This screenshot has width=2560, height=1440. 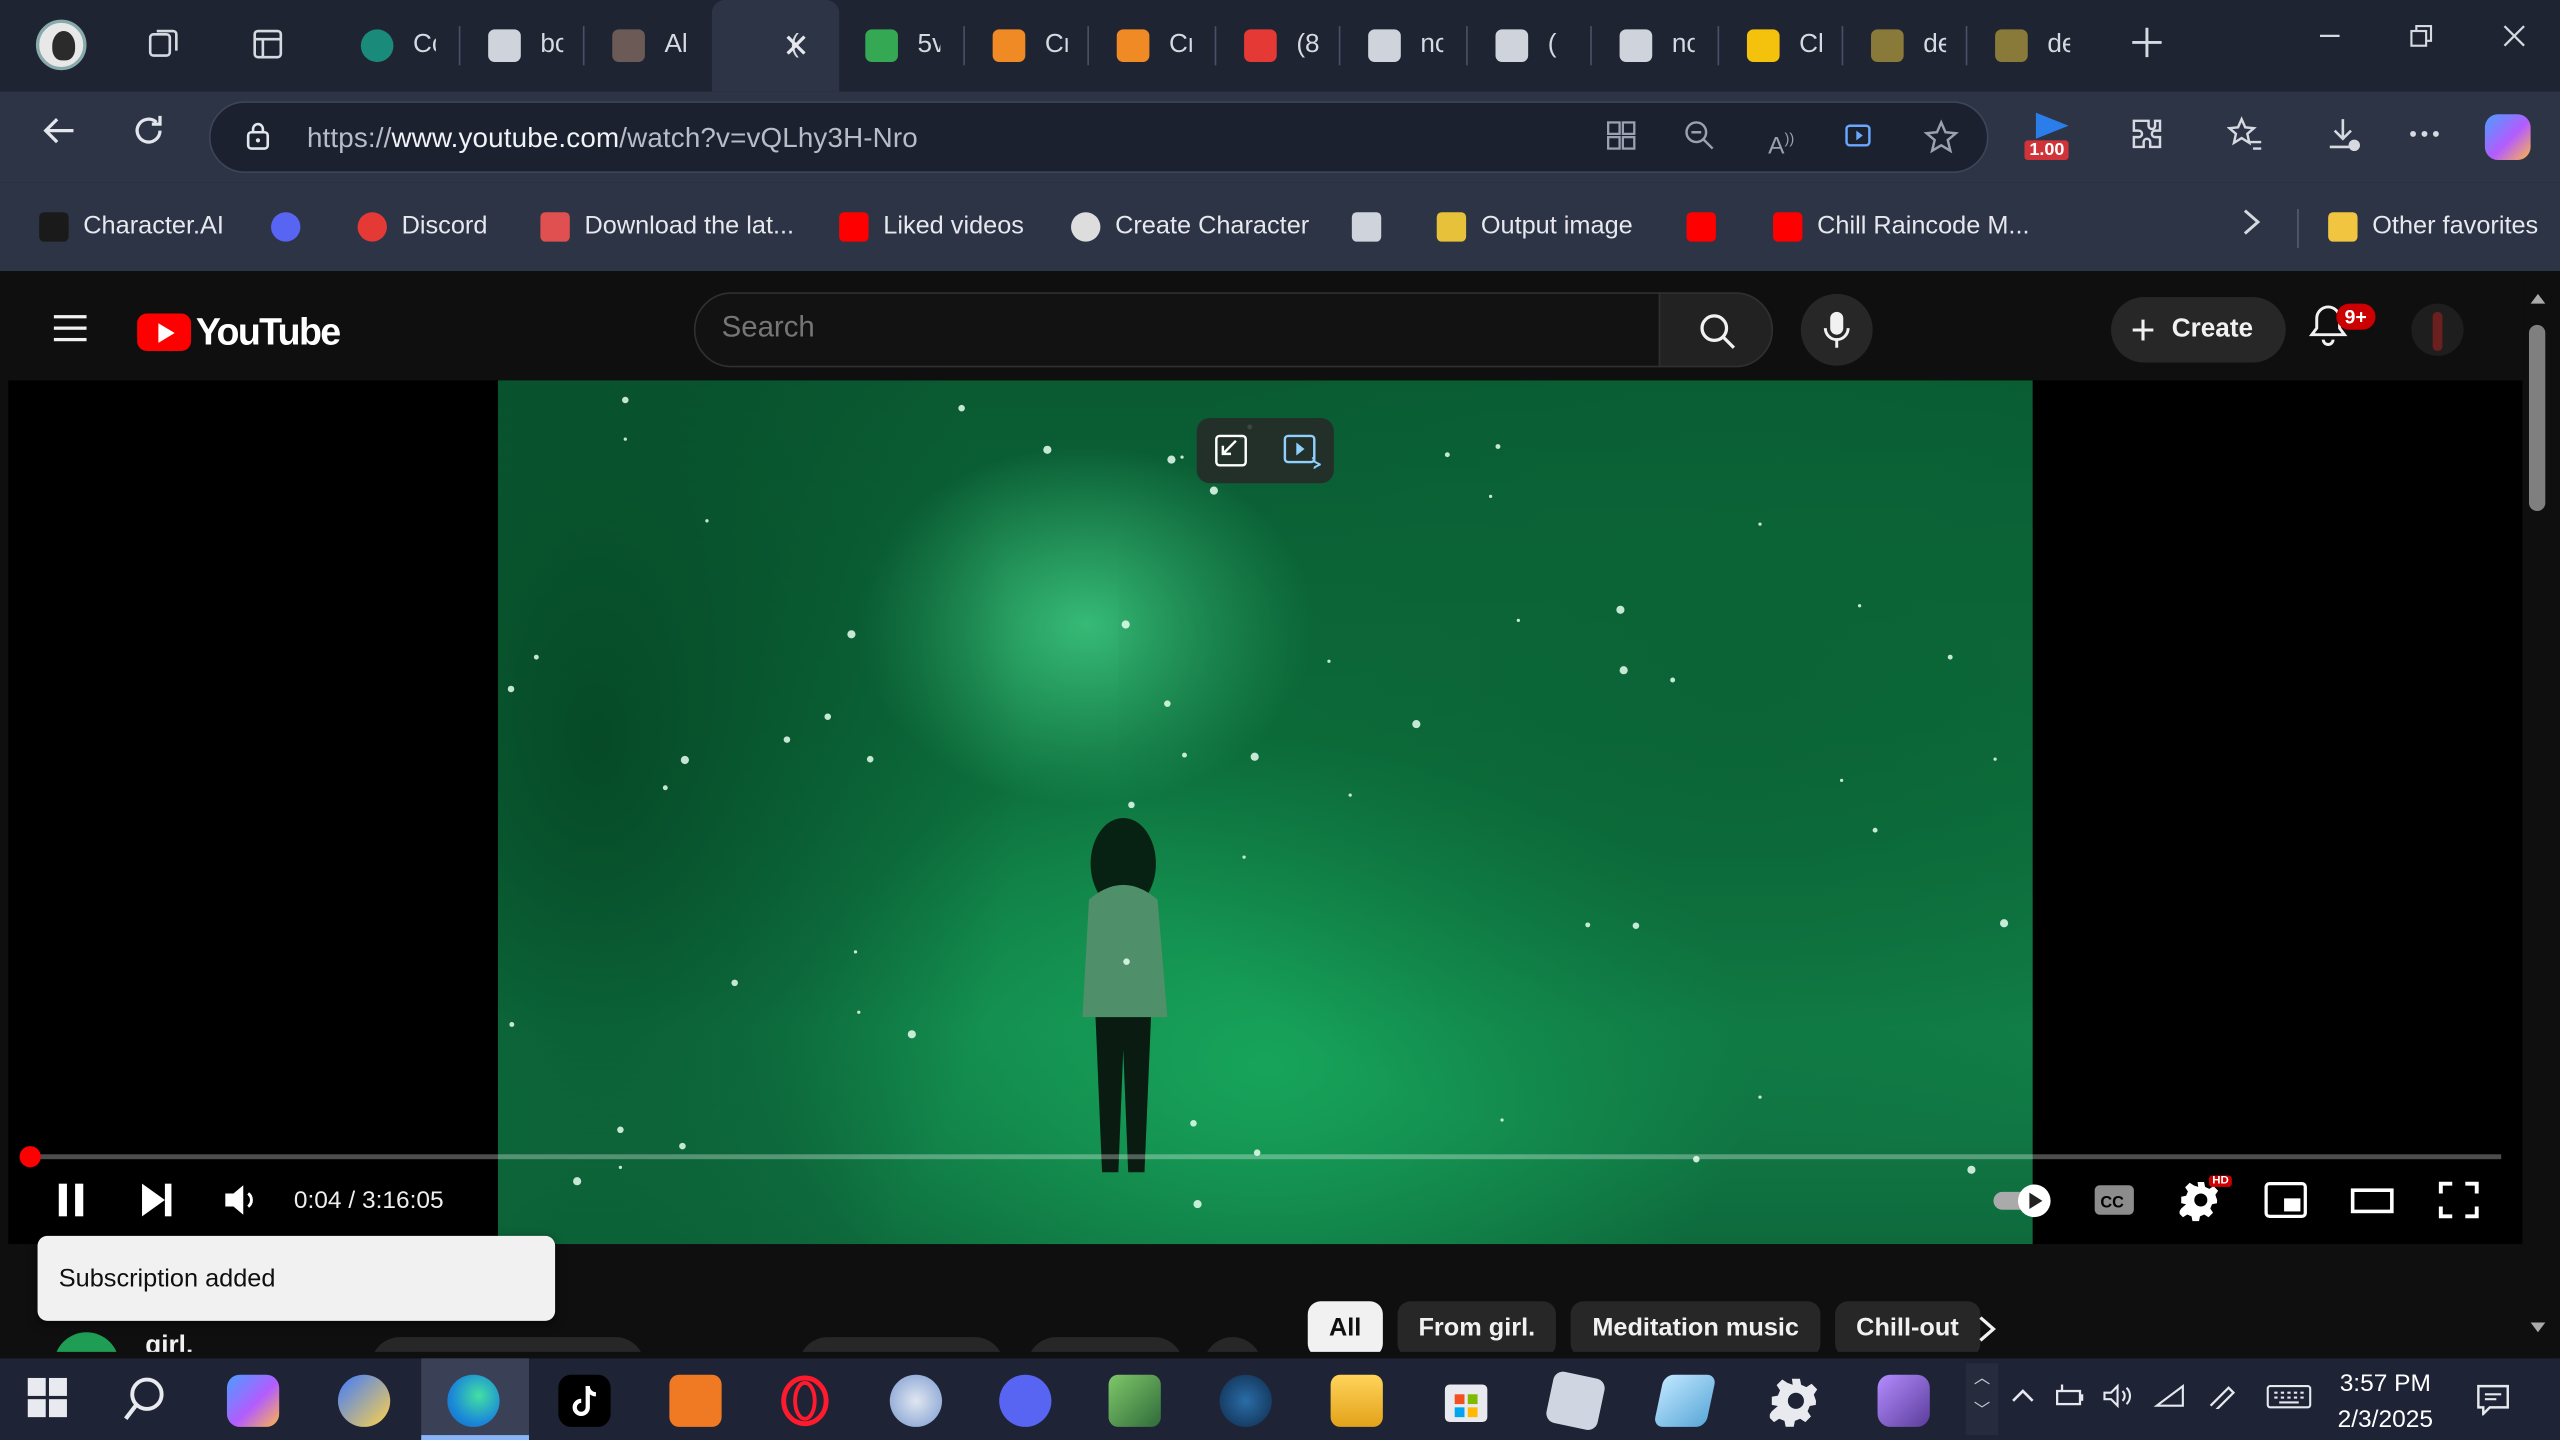 What do you see at coordinates (2493, 1403) in the screenshot?
I see `notification-center-icon` at bounding box center [2493, 1403].